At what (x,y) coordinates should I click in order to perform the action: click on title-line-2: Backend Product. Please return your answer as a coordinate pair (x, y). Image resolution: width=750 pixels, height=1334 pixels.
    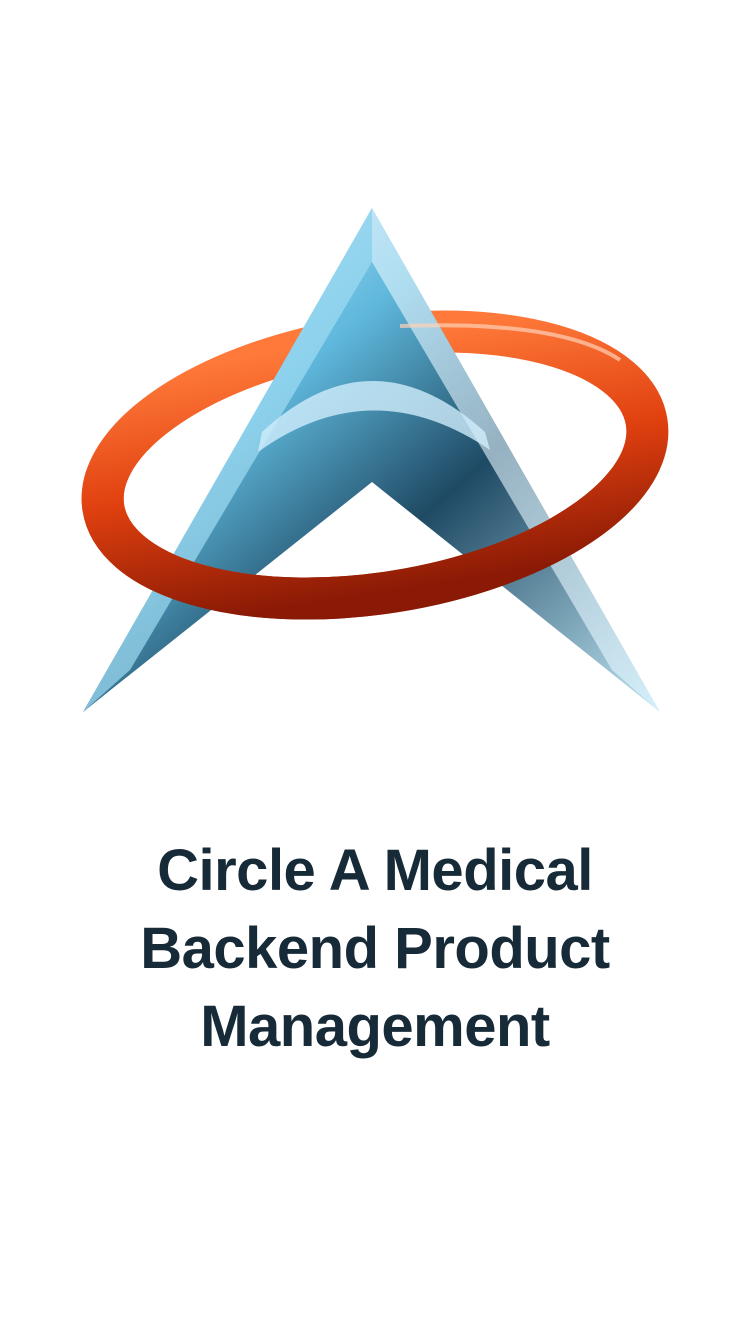
    Looking at the image, I should click on (375, 948).